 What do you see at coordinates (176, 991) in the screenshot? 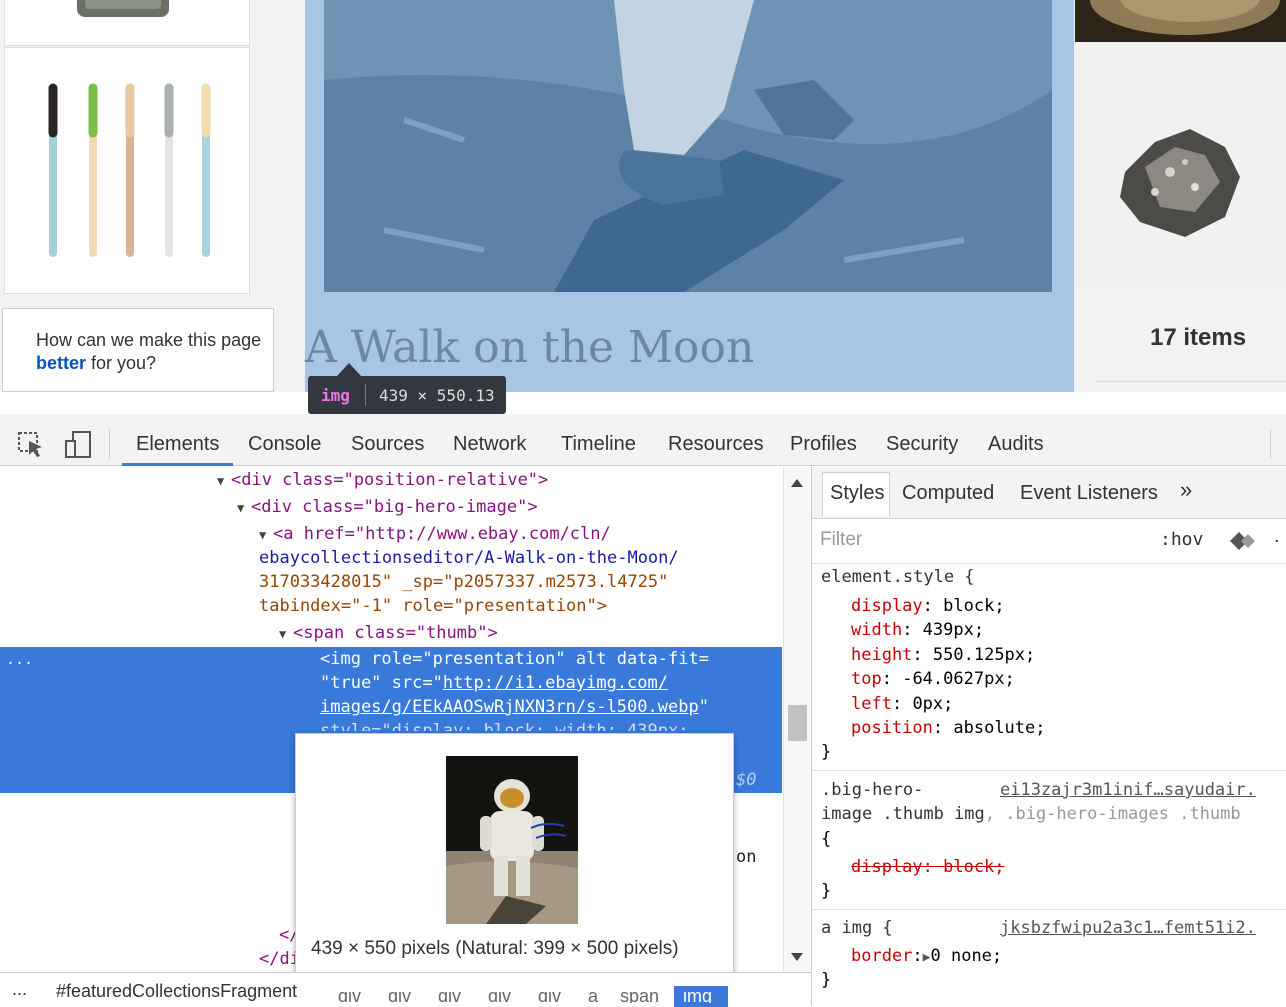
I see `breadcrumb-root: #featuredCollectionsFragment` at bounding box center [176, 991].